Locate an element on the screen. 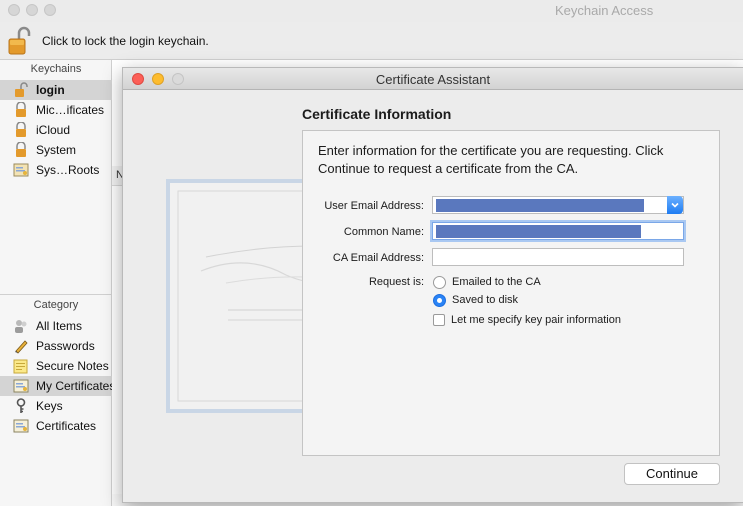 This screenshot has width=743, height=506. section-title: Certificate Information is located at coordinates (377, 114).